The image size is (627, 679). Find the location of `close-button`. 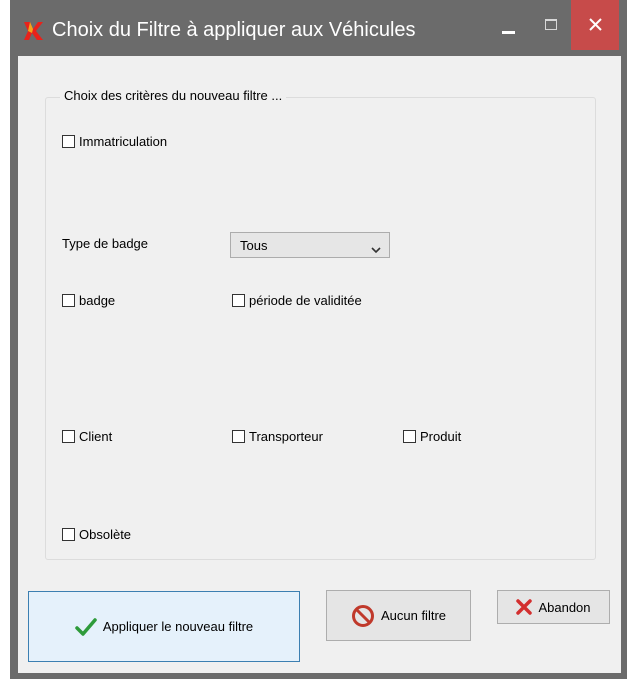

close-button is located at coordinates (595, 25).